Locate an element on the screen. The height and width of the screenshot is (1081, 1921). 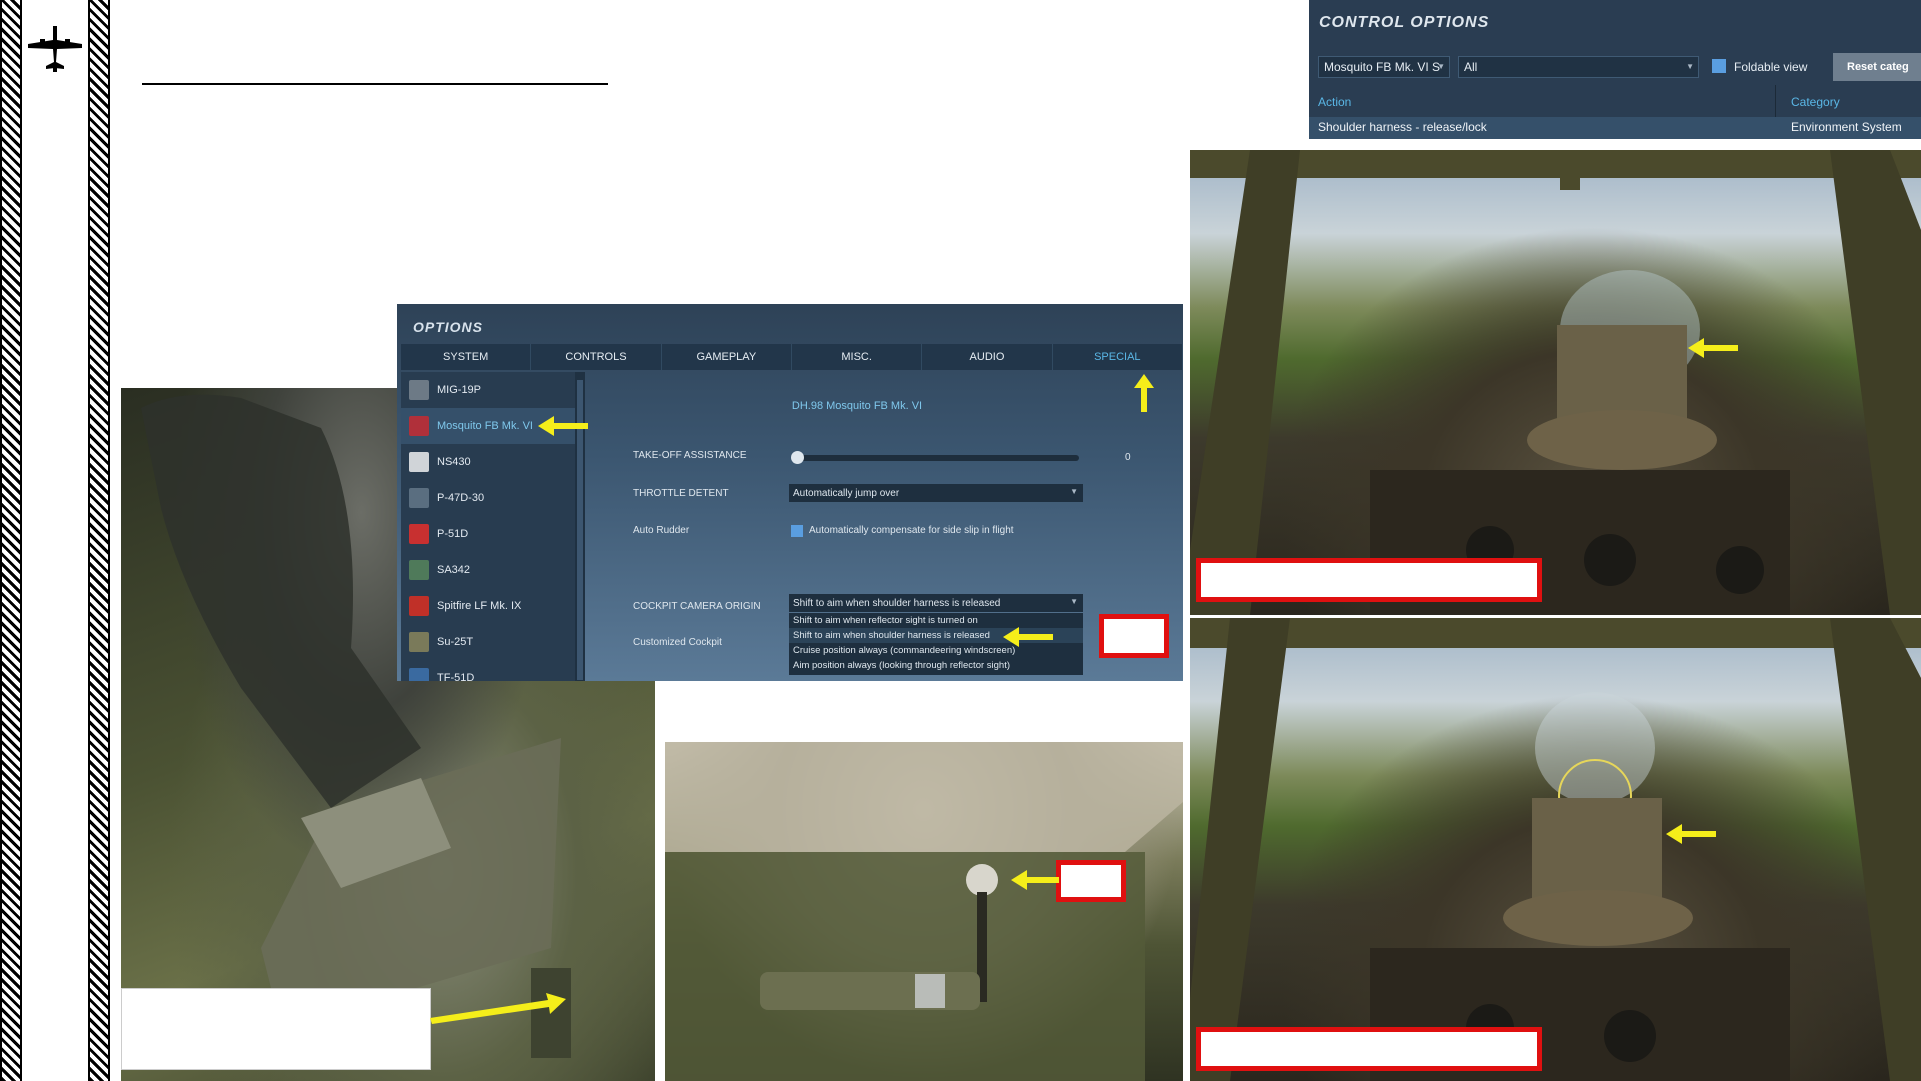
auto-rudder-checkbox is located at coordinates (797, 531).